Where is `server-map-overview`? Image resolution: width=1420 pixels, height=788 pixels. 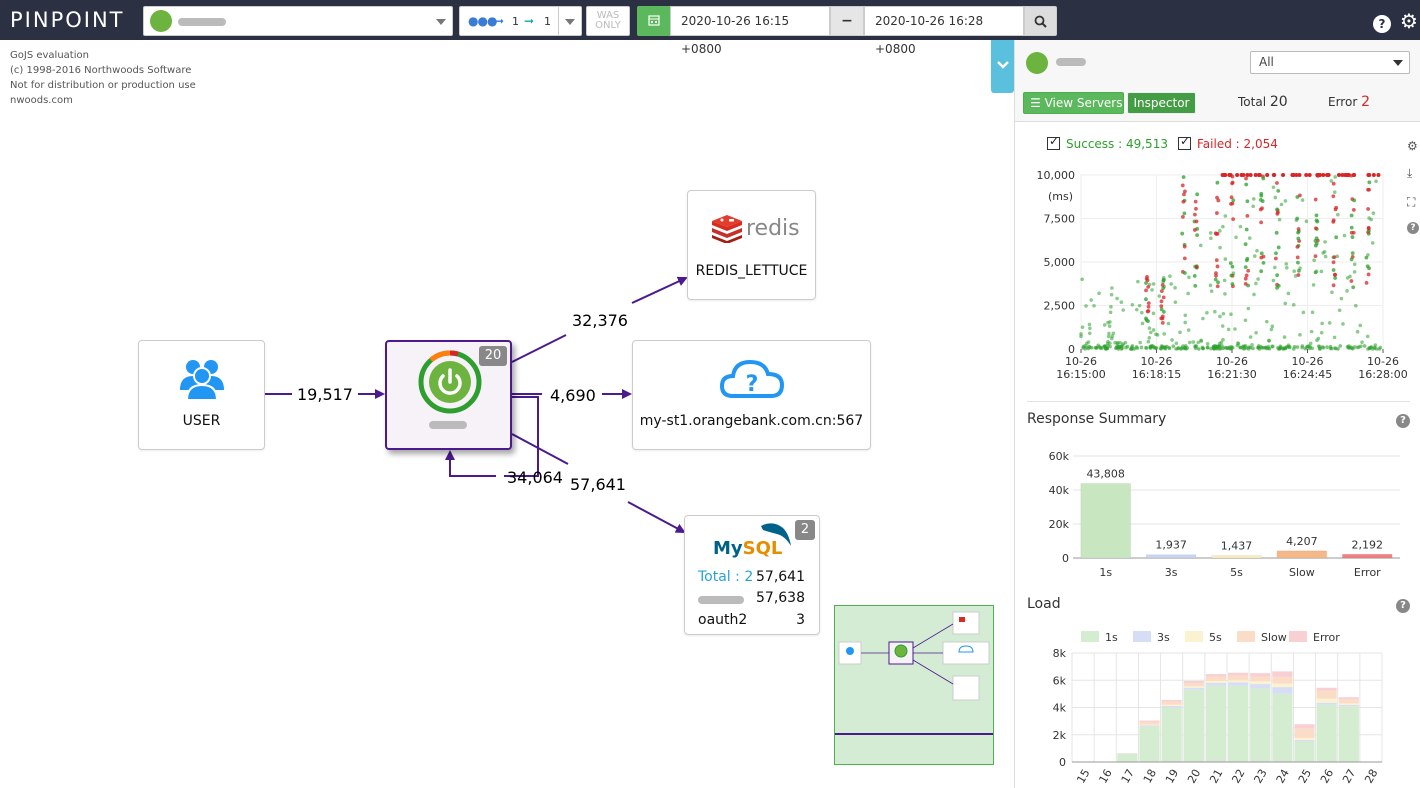 server-map-overview is located at coordinates (914, 685).